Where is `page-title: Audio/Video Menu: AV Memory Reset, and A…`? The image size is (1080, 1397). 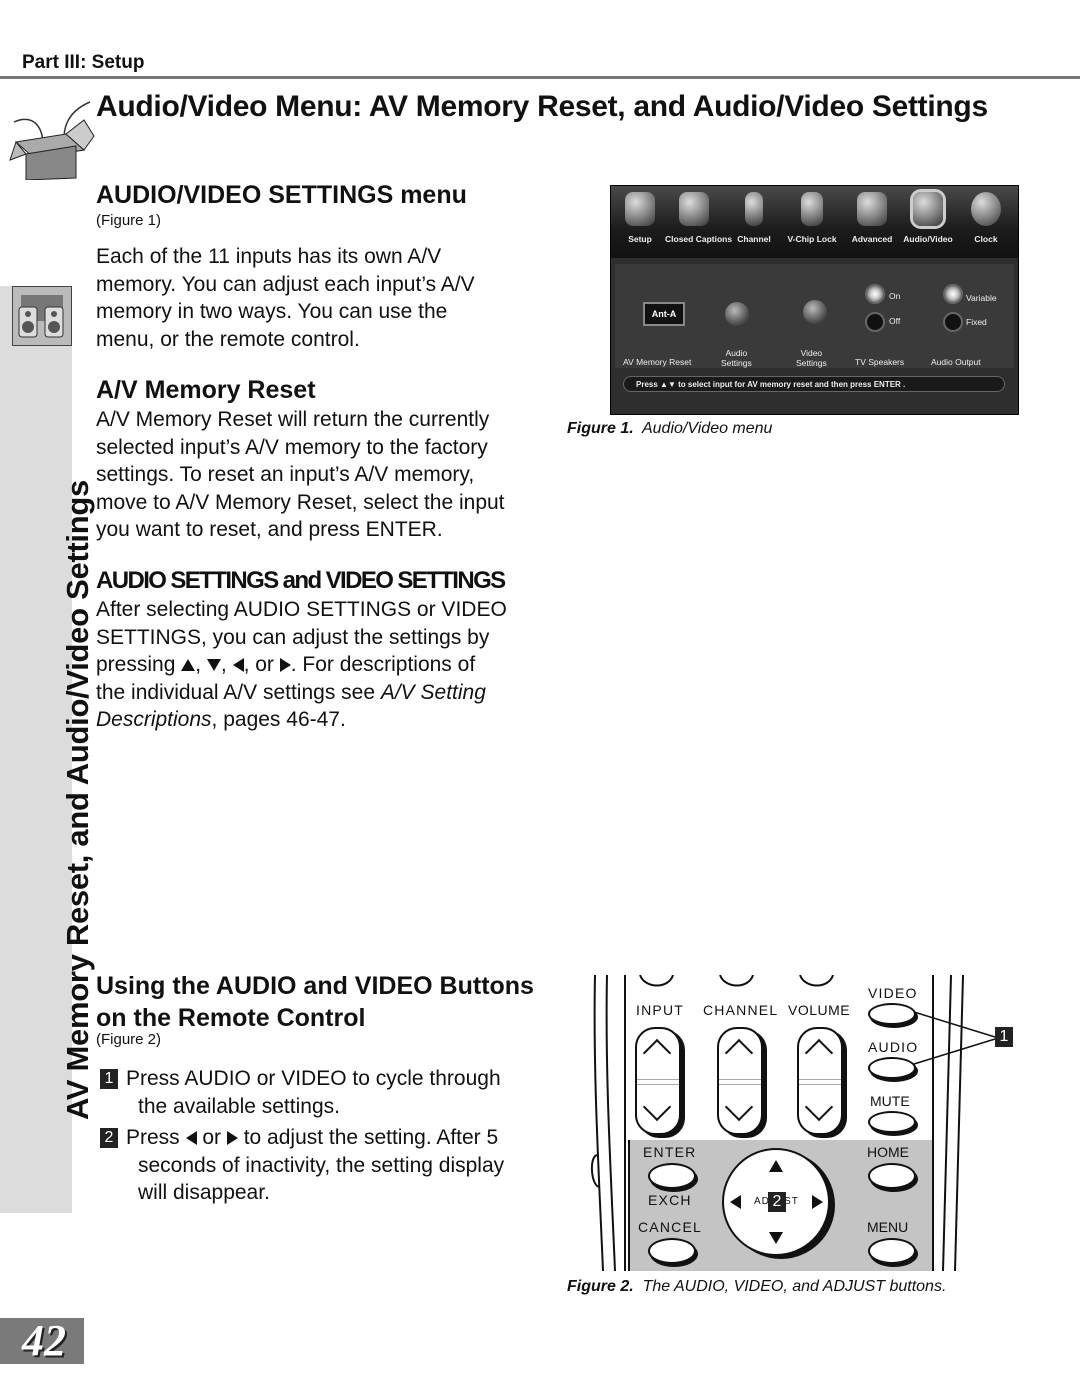
page-title: Audio/Video Menu: AV Memory Reset, and A… is located at coordinates (542, 106).